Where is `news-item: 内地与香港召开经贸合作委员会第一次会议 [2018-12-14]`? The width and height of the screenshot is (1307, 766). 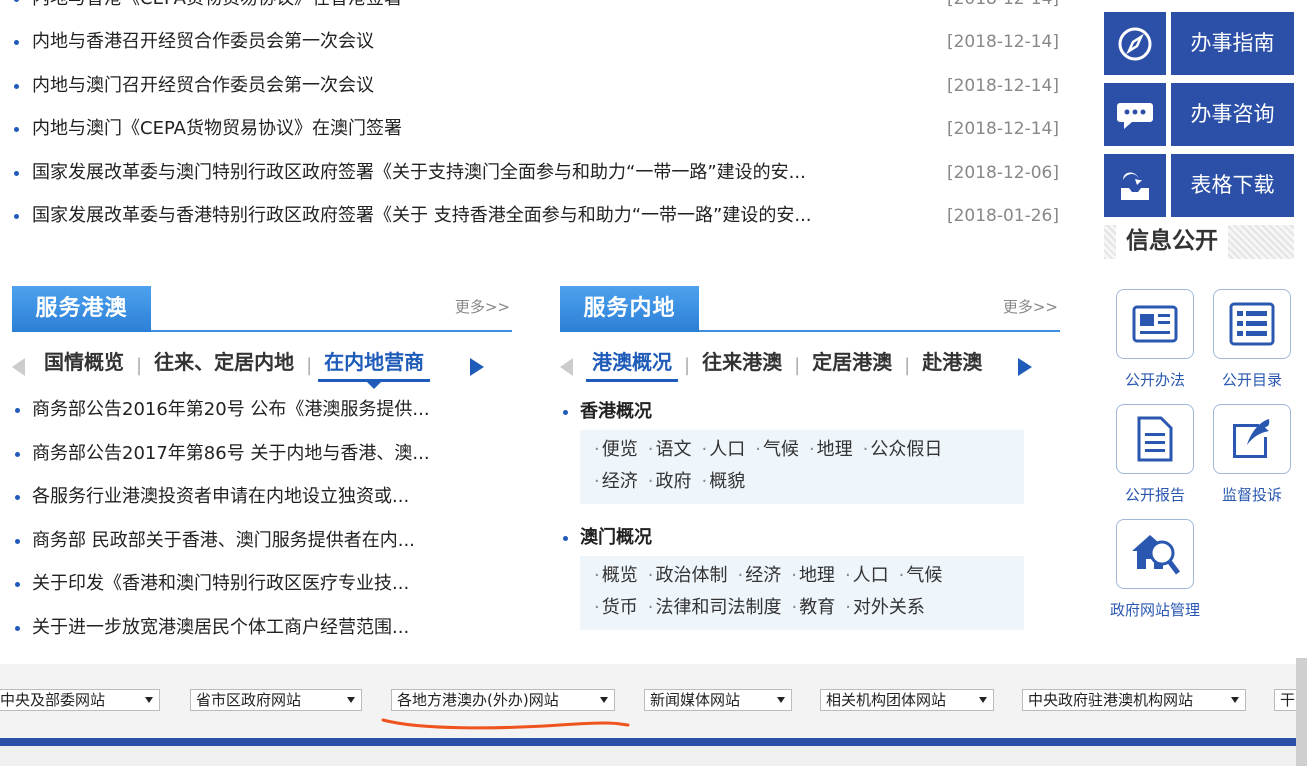
news-item: 内地与香港召开经贸合作委员会第一次会议 [2018-12-14] is located at coordinates (536, 51).